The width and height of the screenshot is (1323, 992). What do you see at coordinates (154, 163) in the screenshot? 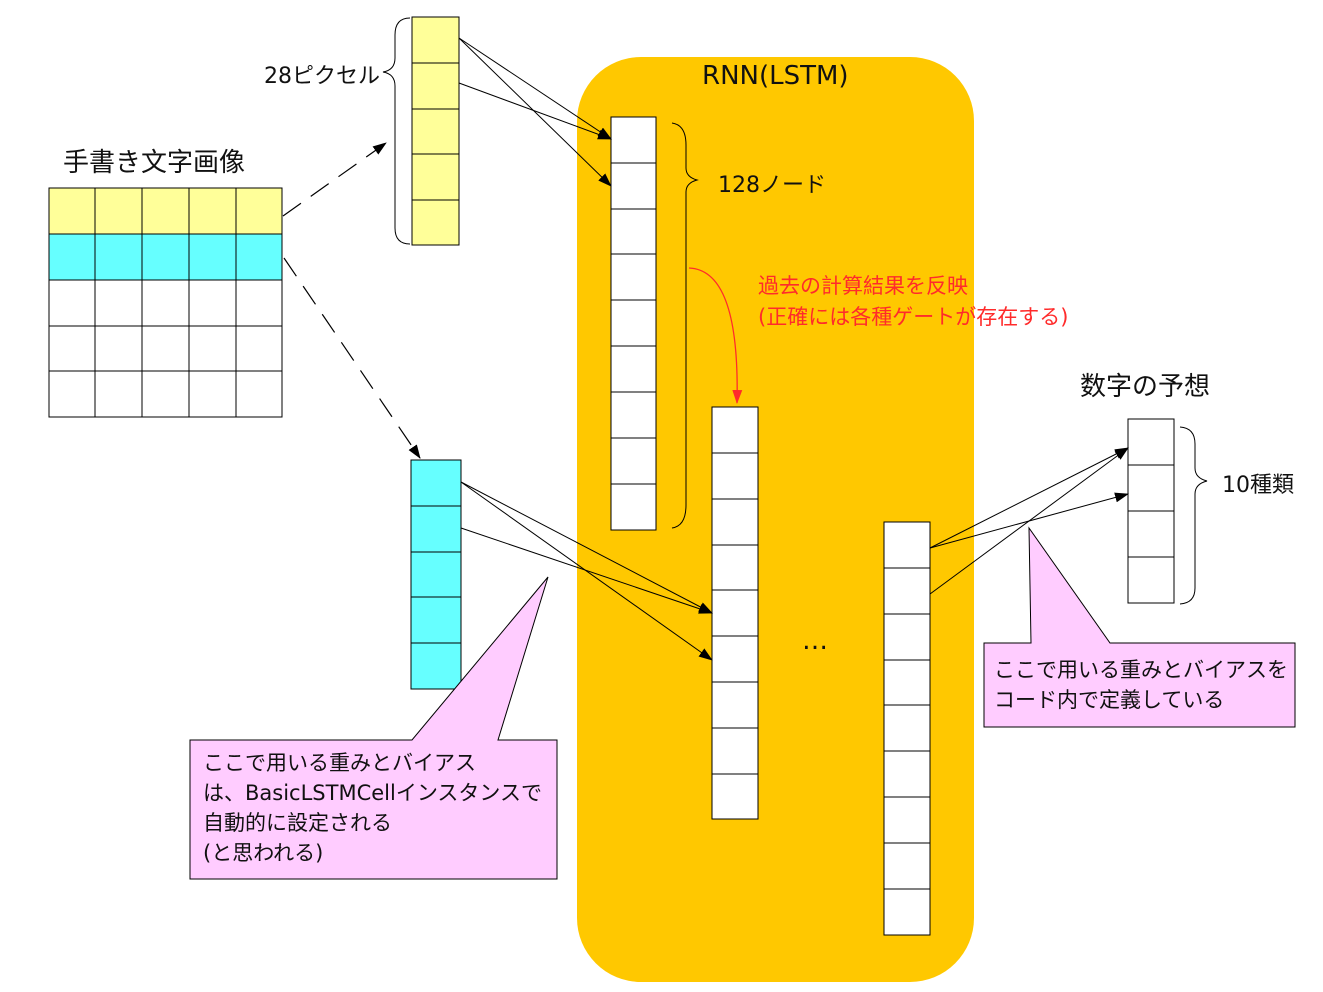
I see `image-title: 手書き文字画像` at bounding box center [154, 163].